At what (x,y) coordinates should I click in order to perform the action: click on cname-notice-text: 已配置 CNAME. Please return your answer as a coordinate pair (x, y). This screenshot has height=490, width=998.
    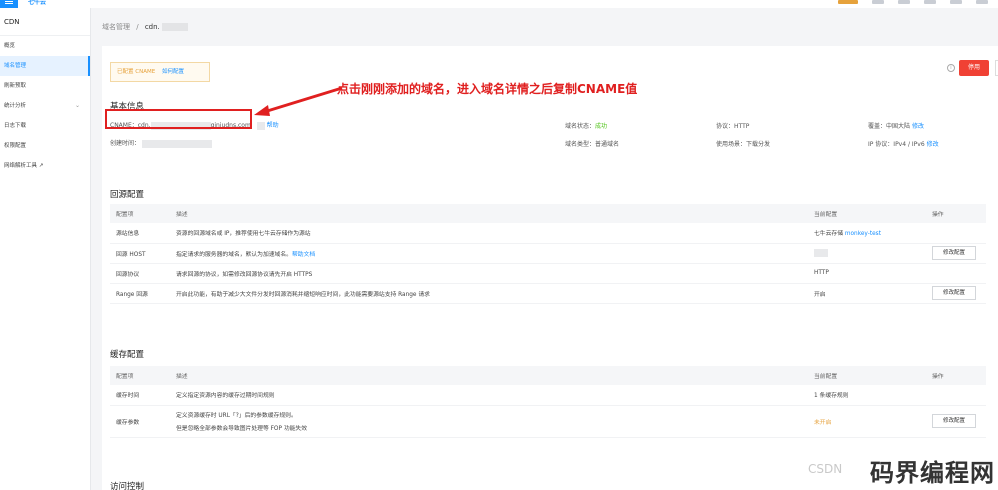
    Looking at the image, I should click on (136, 72).